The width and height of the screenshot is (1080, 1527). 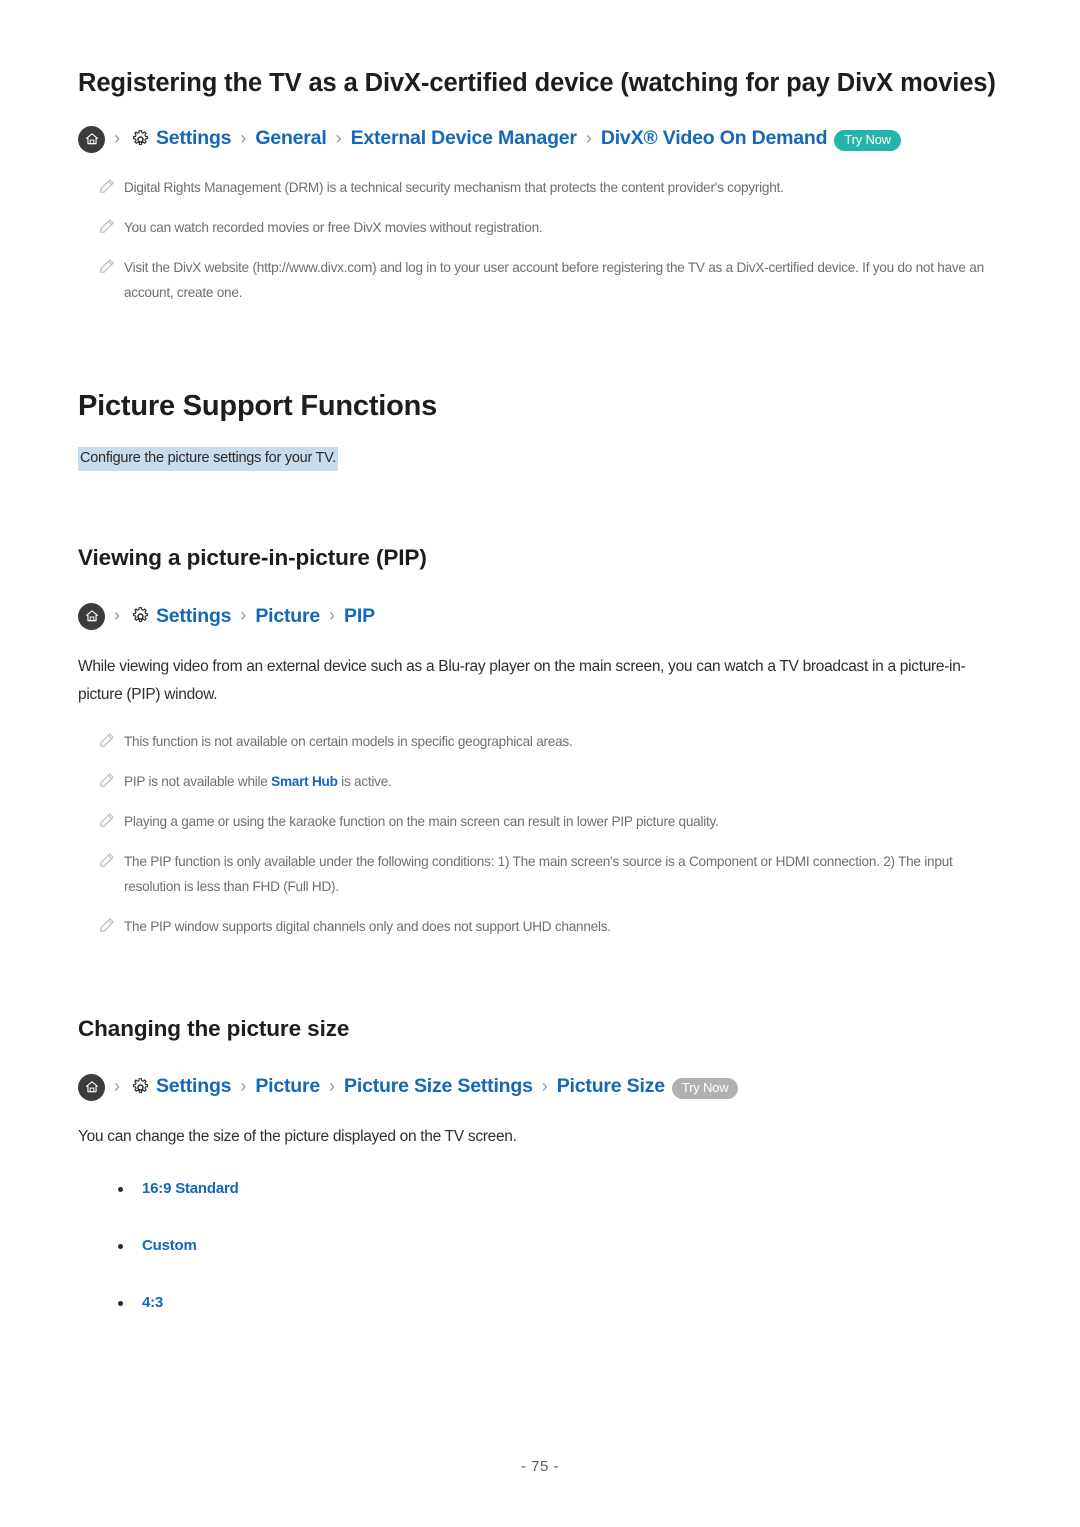 What do you see at coordinates (198, 781) in the screenshot?
I see `note-text-prefix: PIP is not available while` at bounding box center [198, 781].